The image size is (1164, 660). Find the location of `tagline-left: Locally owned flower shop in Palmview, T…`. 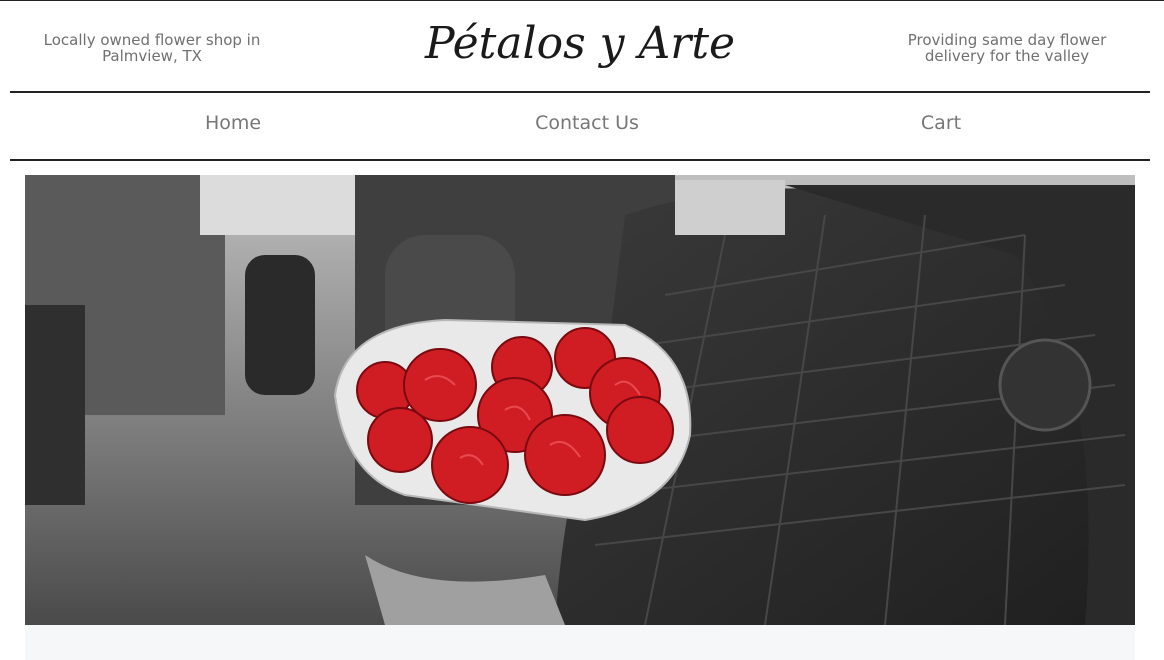

tagline-left: Locally owned flower shop in Palmview, T… is located at coordinates (152, 48).